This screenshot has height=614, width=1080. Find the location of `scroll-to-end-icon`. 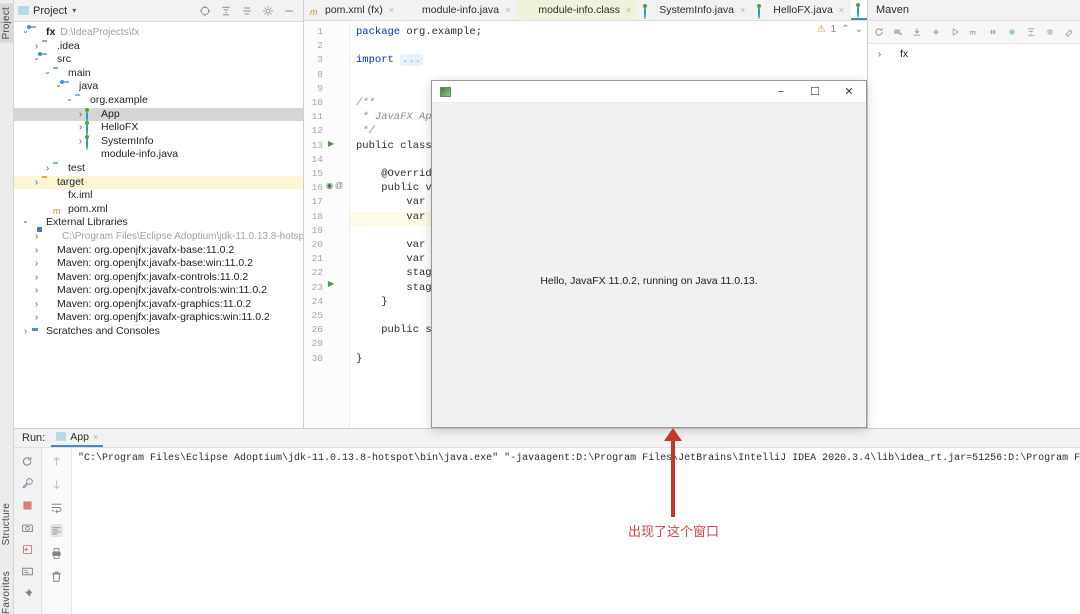

scroll-to-end-icon is located at coordinates (56, 530).